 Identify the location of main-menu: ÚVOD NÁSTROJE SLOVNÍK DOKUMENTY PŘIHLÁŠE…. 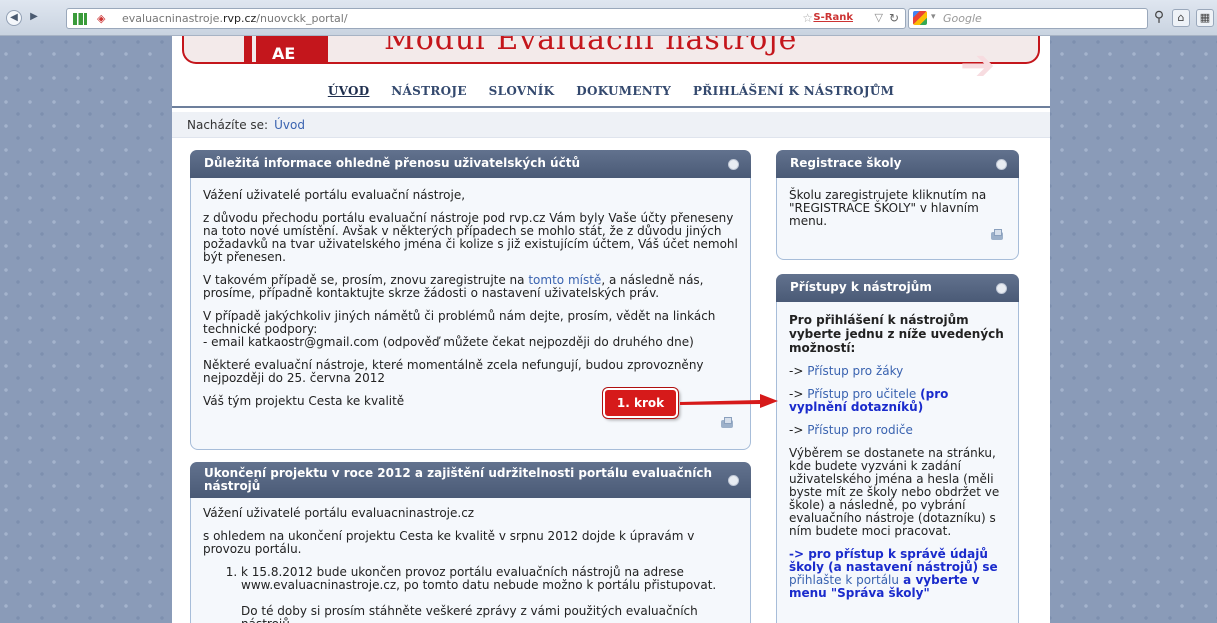
(611, 96).